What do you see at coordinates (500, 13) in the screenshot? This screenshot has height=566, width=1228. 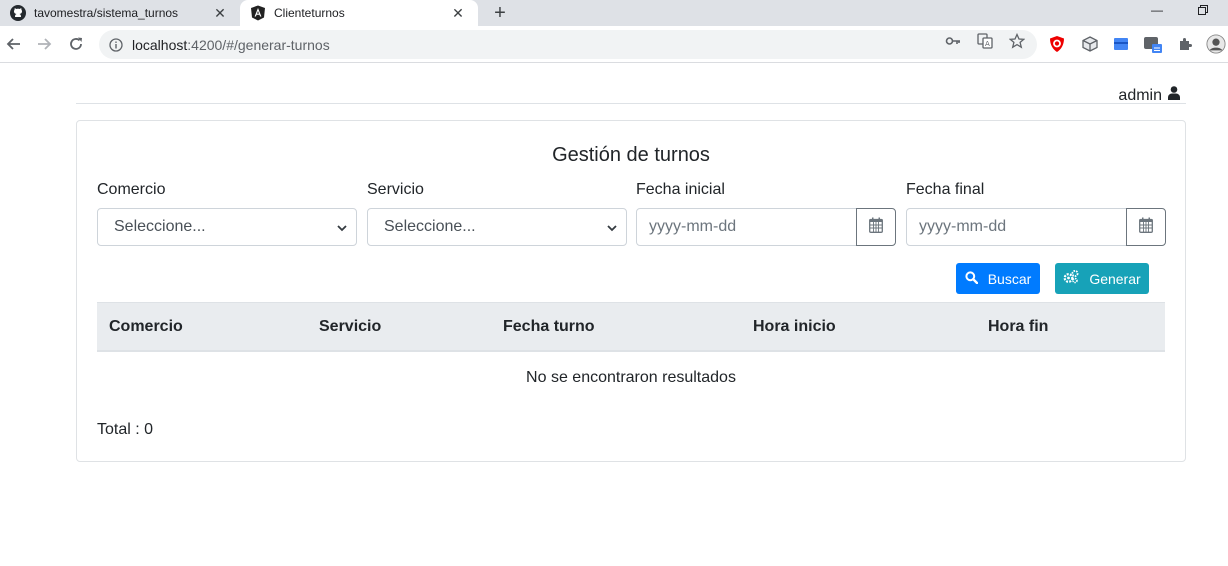 I see `new-tab-button: +` at bounding box center [500, 13].